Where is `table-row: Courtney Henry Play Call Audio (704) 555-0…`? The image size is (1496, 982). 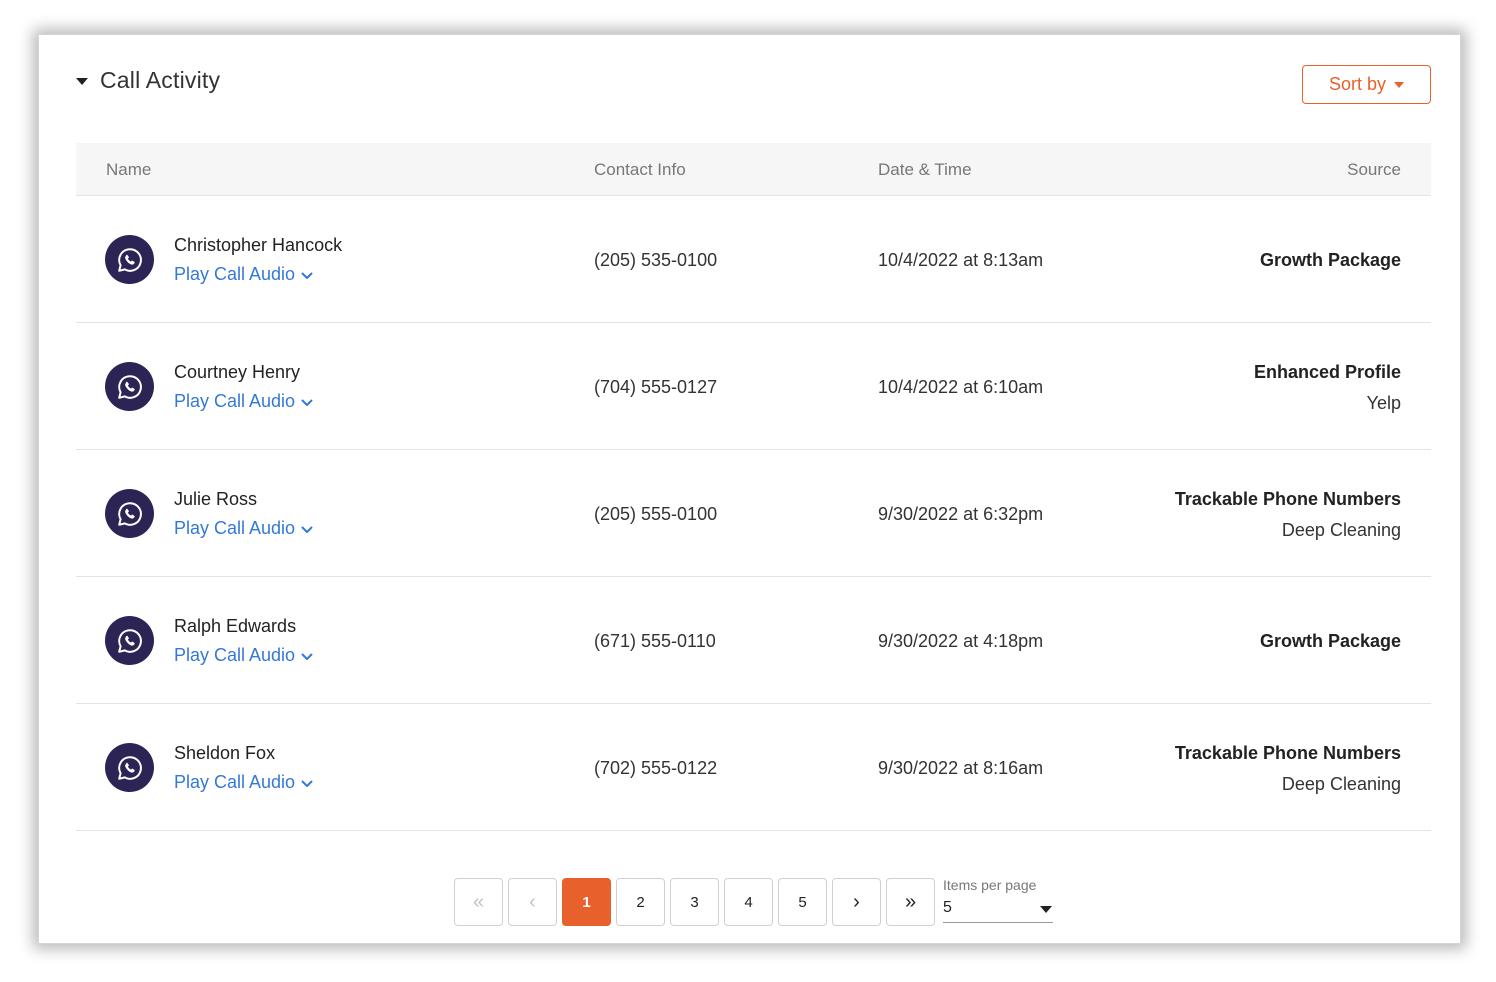 table-row: Courtney Henry Play Call Audio (704) 555-0… is located at coordinates (753, 386).